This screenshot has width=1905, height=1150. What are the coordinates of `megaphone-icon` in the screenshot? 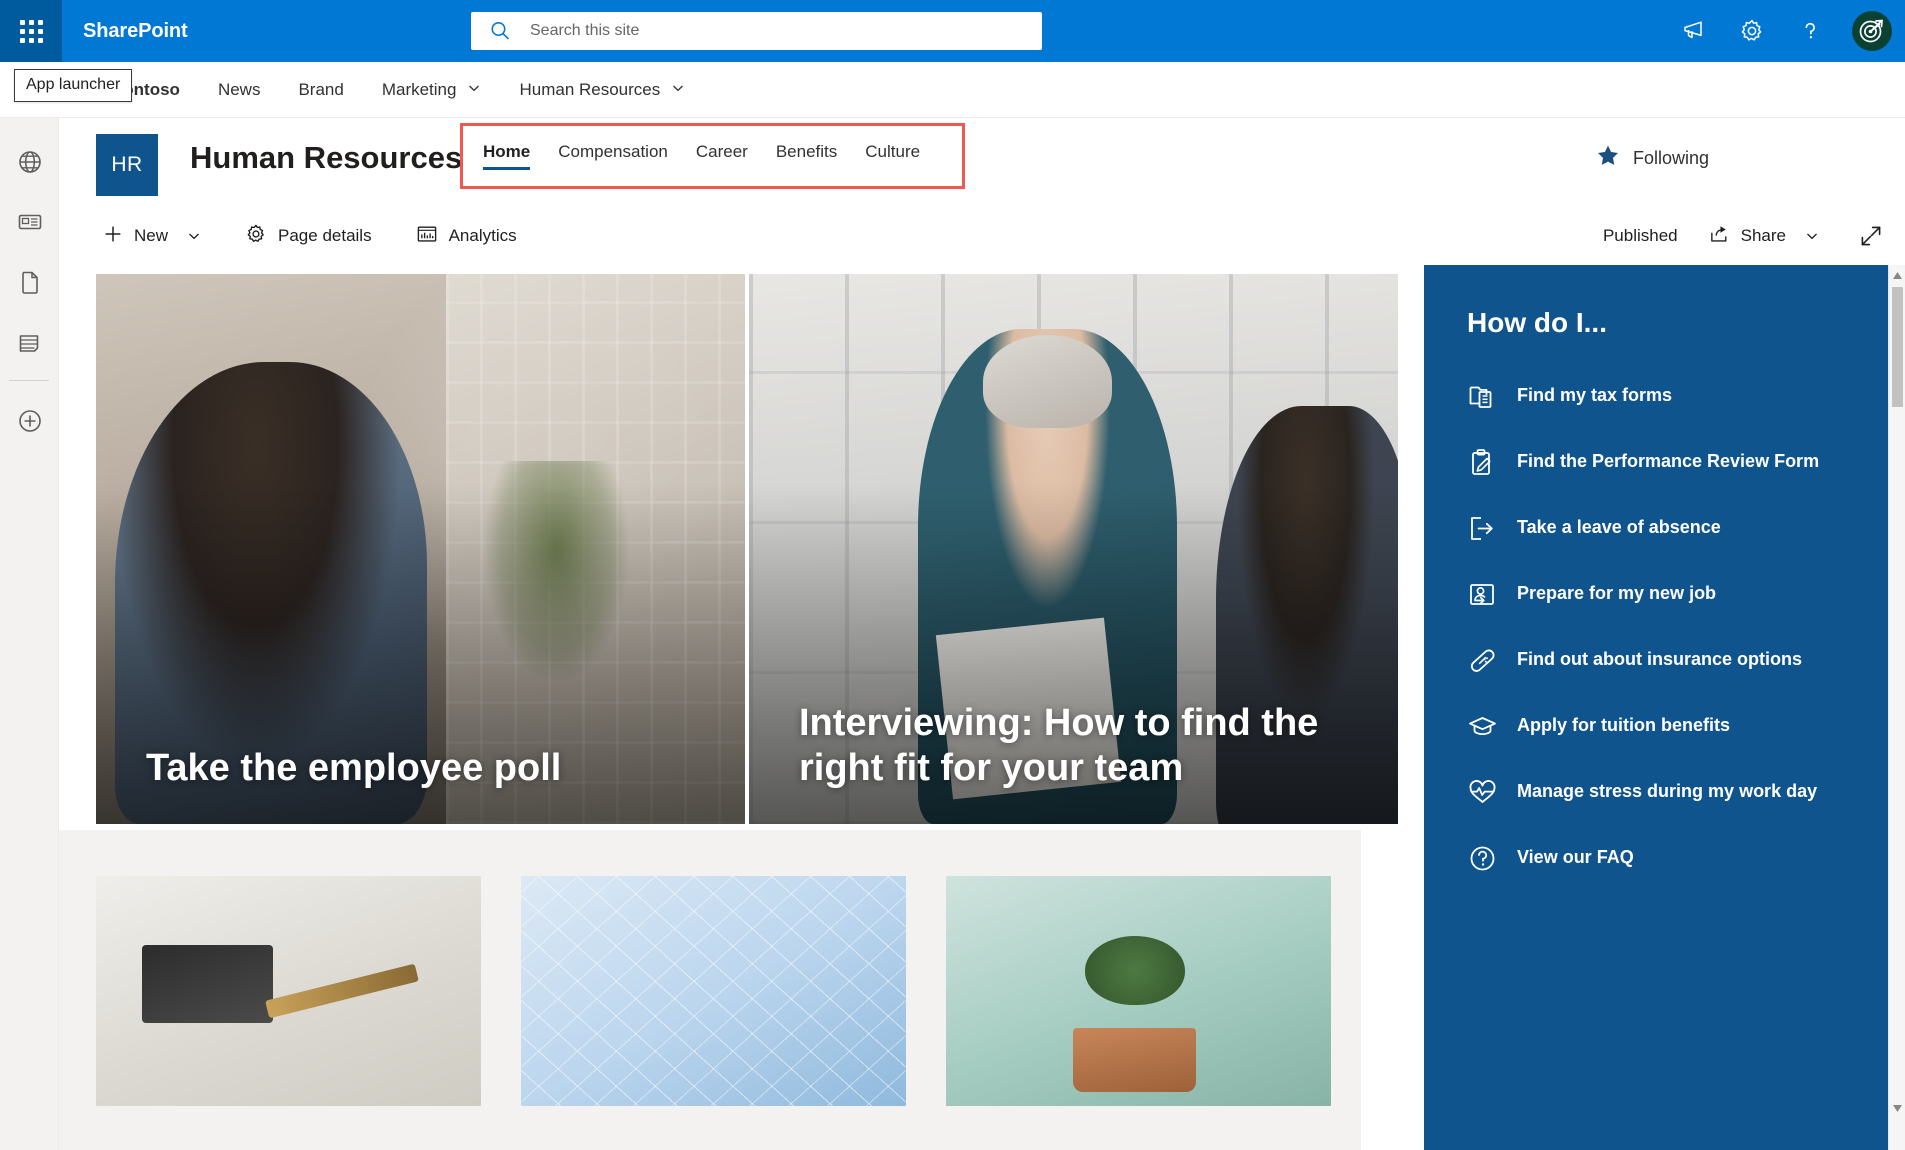 It's located at (1694, 31).